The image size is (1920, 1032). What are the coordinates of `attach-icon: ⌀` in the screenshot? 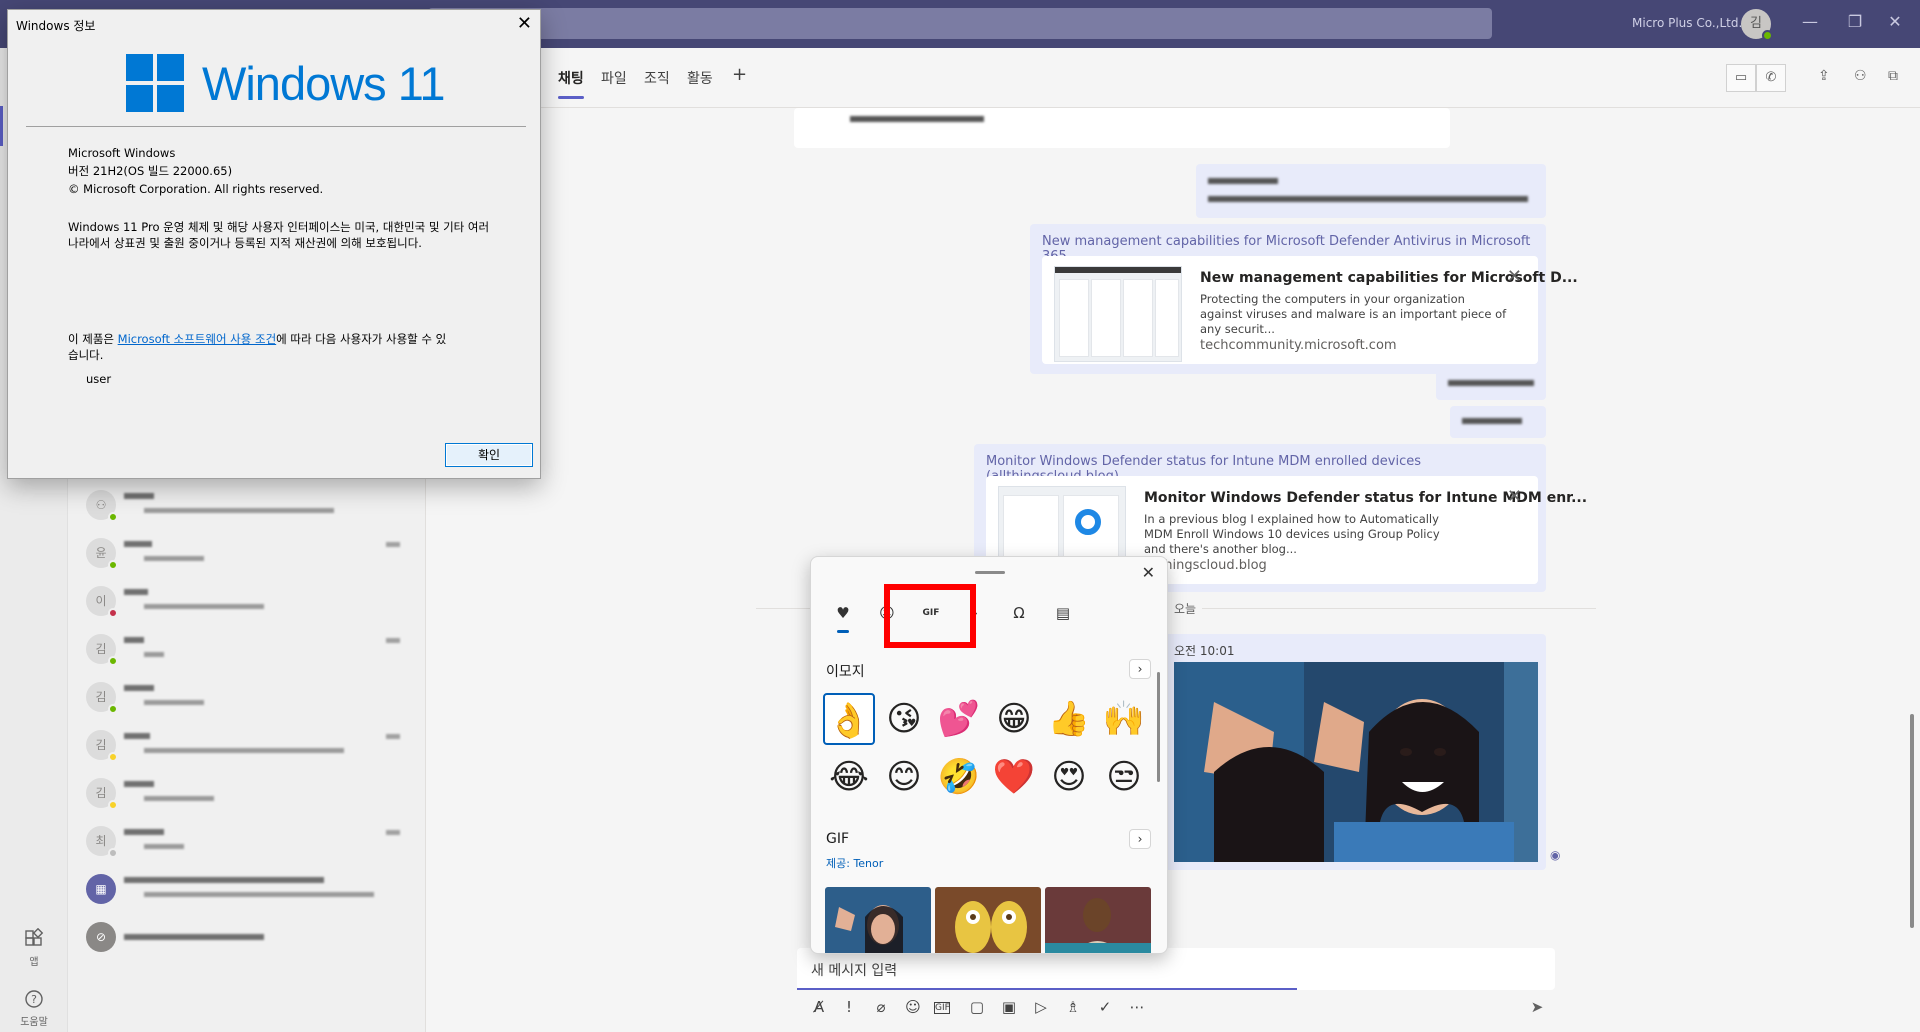 It's located at (881, 1007).